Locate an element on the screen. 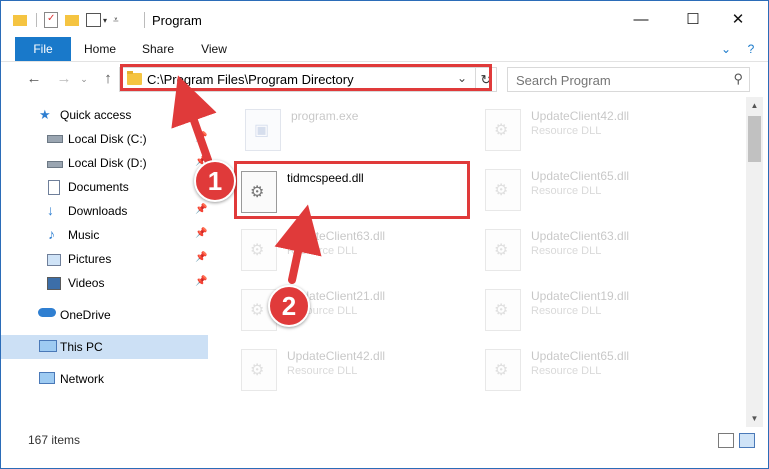 The width and height of the screenshot is (769, 469). nav-item-label: This PC is located at coordinates (81, 347).